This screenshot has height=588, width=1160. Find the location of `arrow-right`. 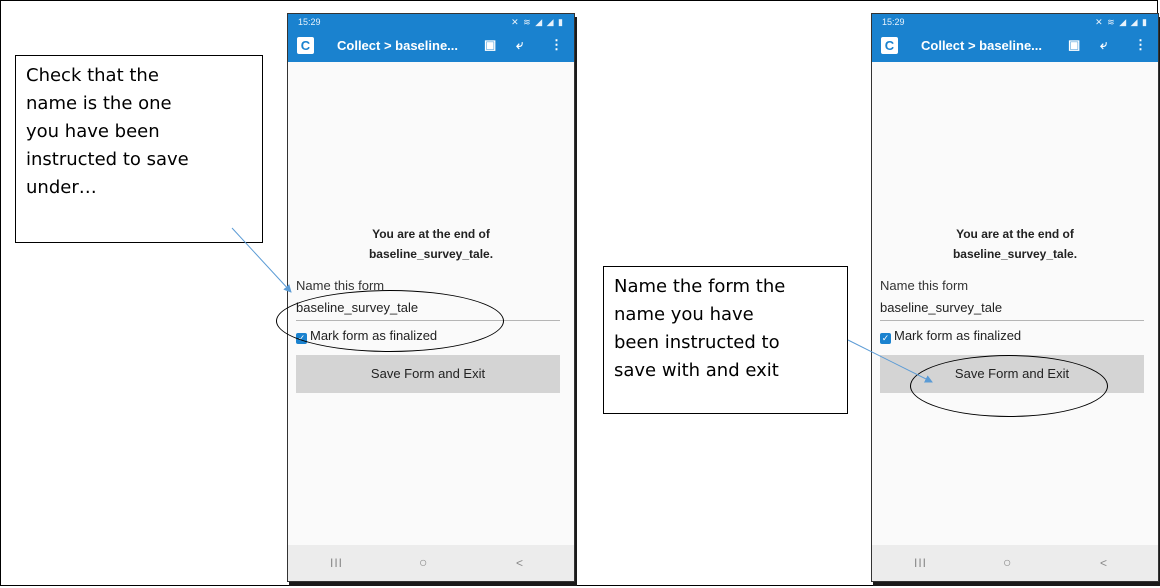

arrow-right is located at coordinates (890, 361).